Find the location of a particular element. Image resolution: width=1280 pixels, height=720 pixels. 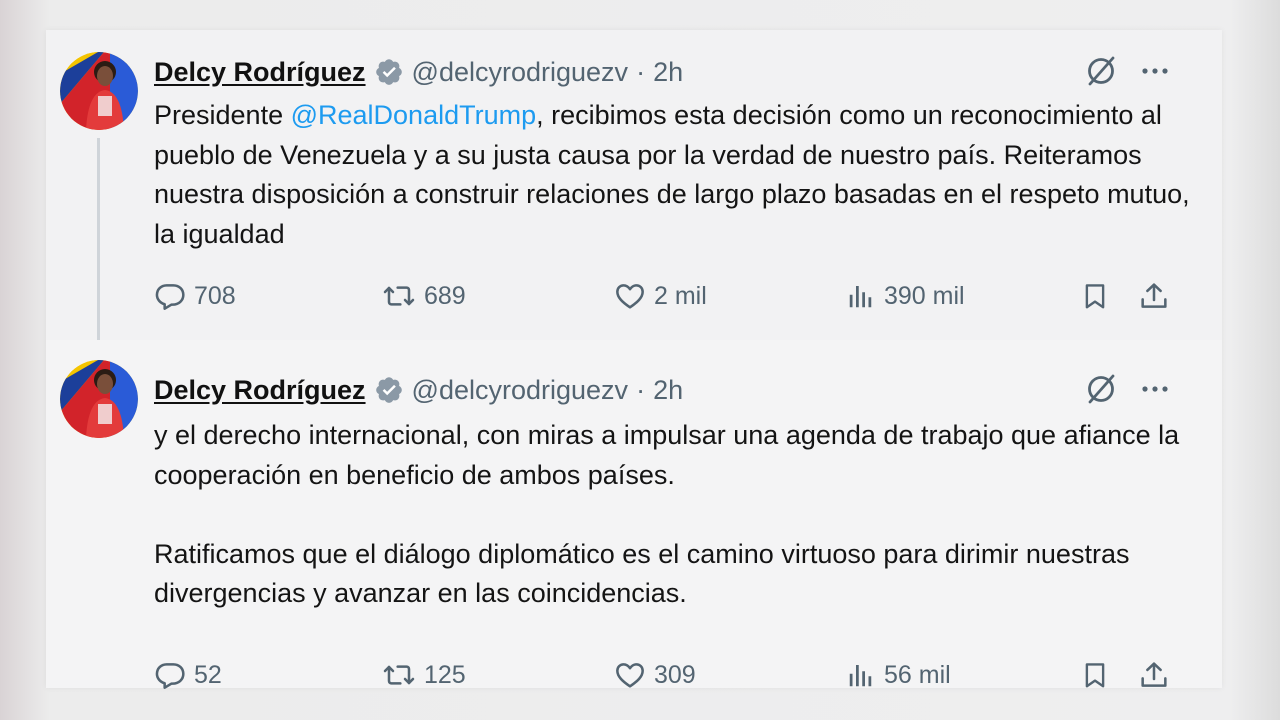

views-button: 390 mil is located at coordinates (905, 296).